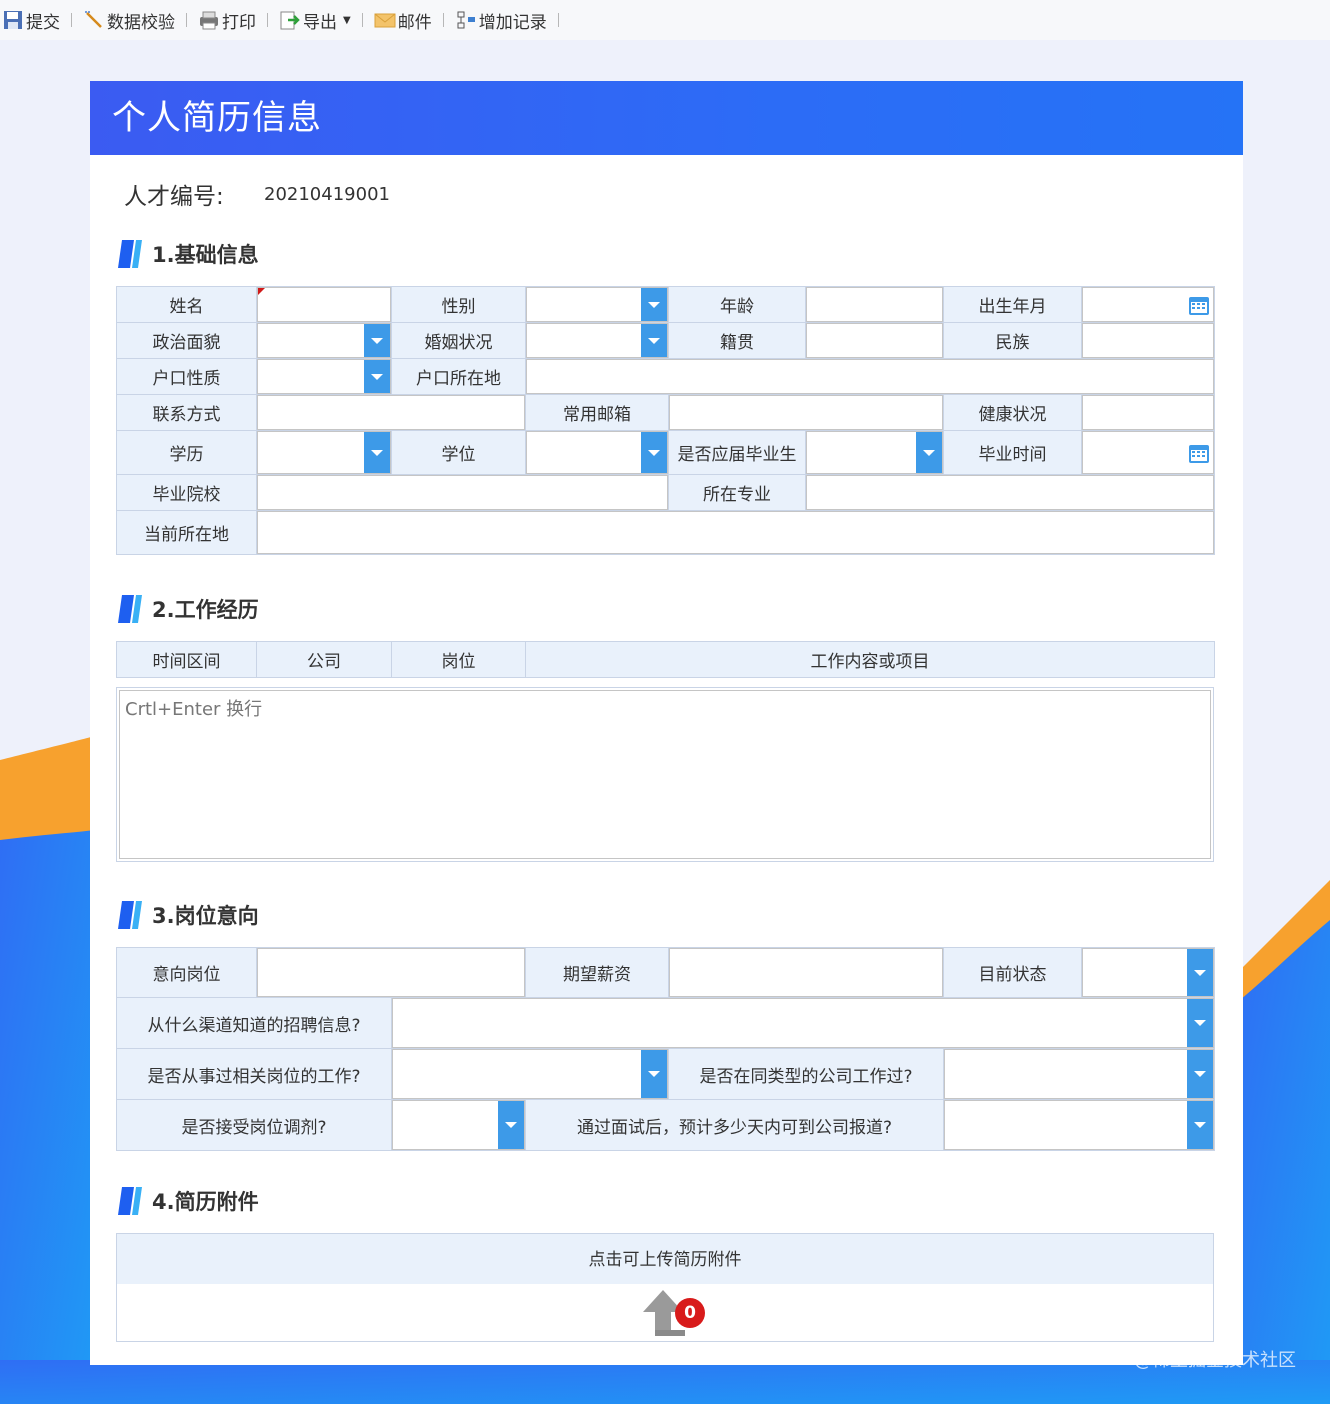 The image size is (1330, 1404). I want to click on adjust-select, so click(458, 1125).